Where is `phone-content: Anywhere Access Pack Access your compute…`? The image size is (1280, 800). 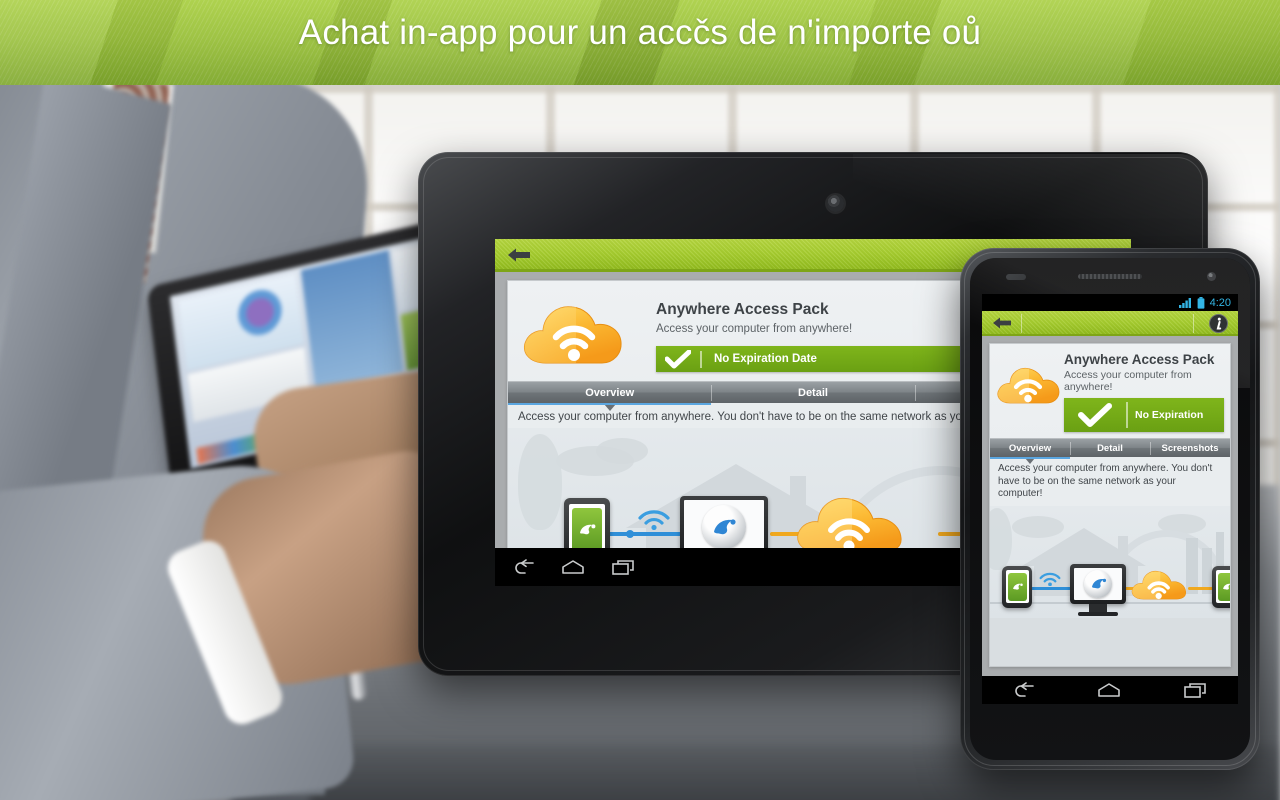
phone-content: Anywhere Access Pack Access your compute… is located at coordinates (1110, 501).